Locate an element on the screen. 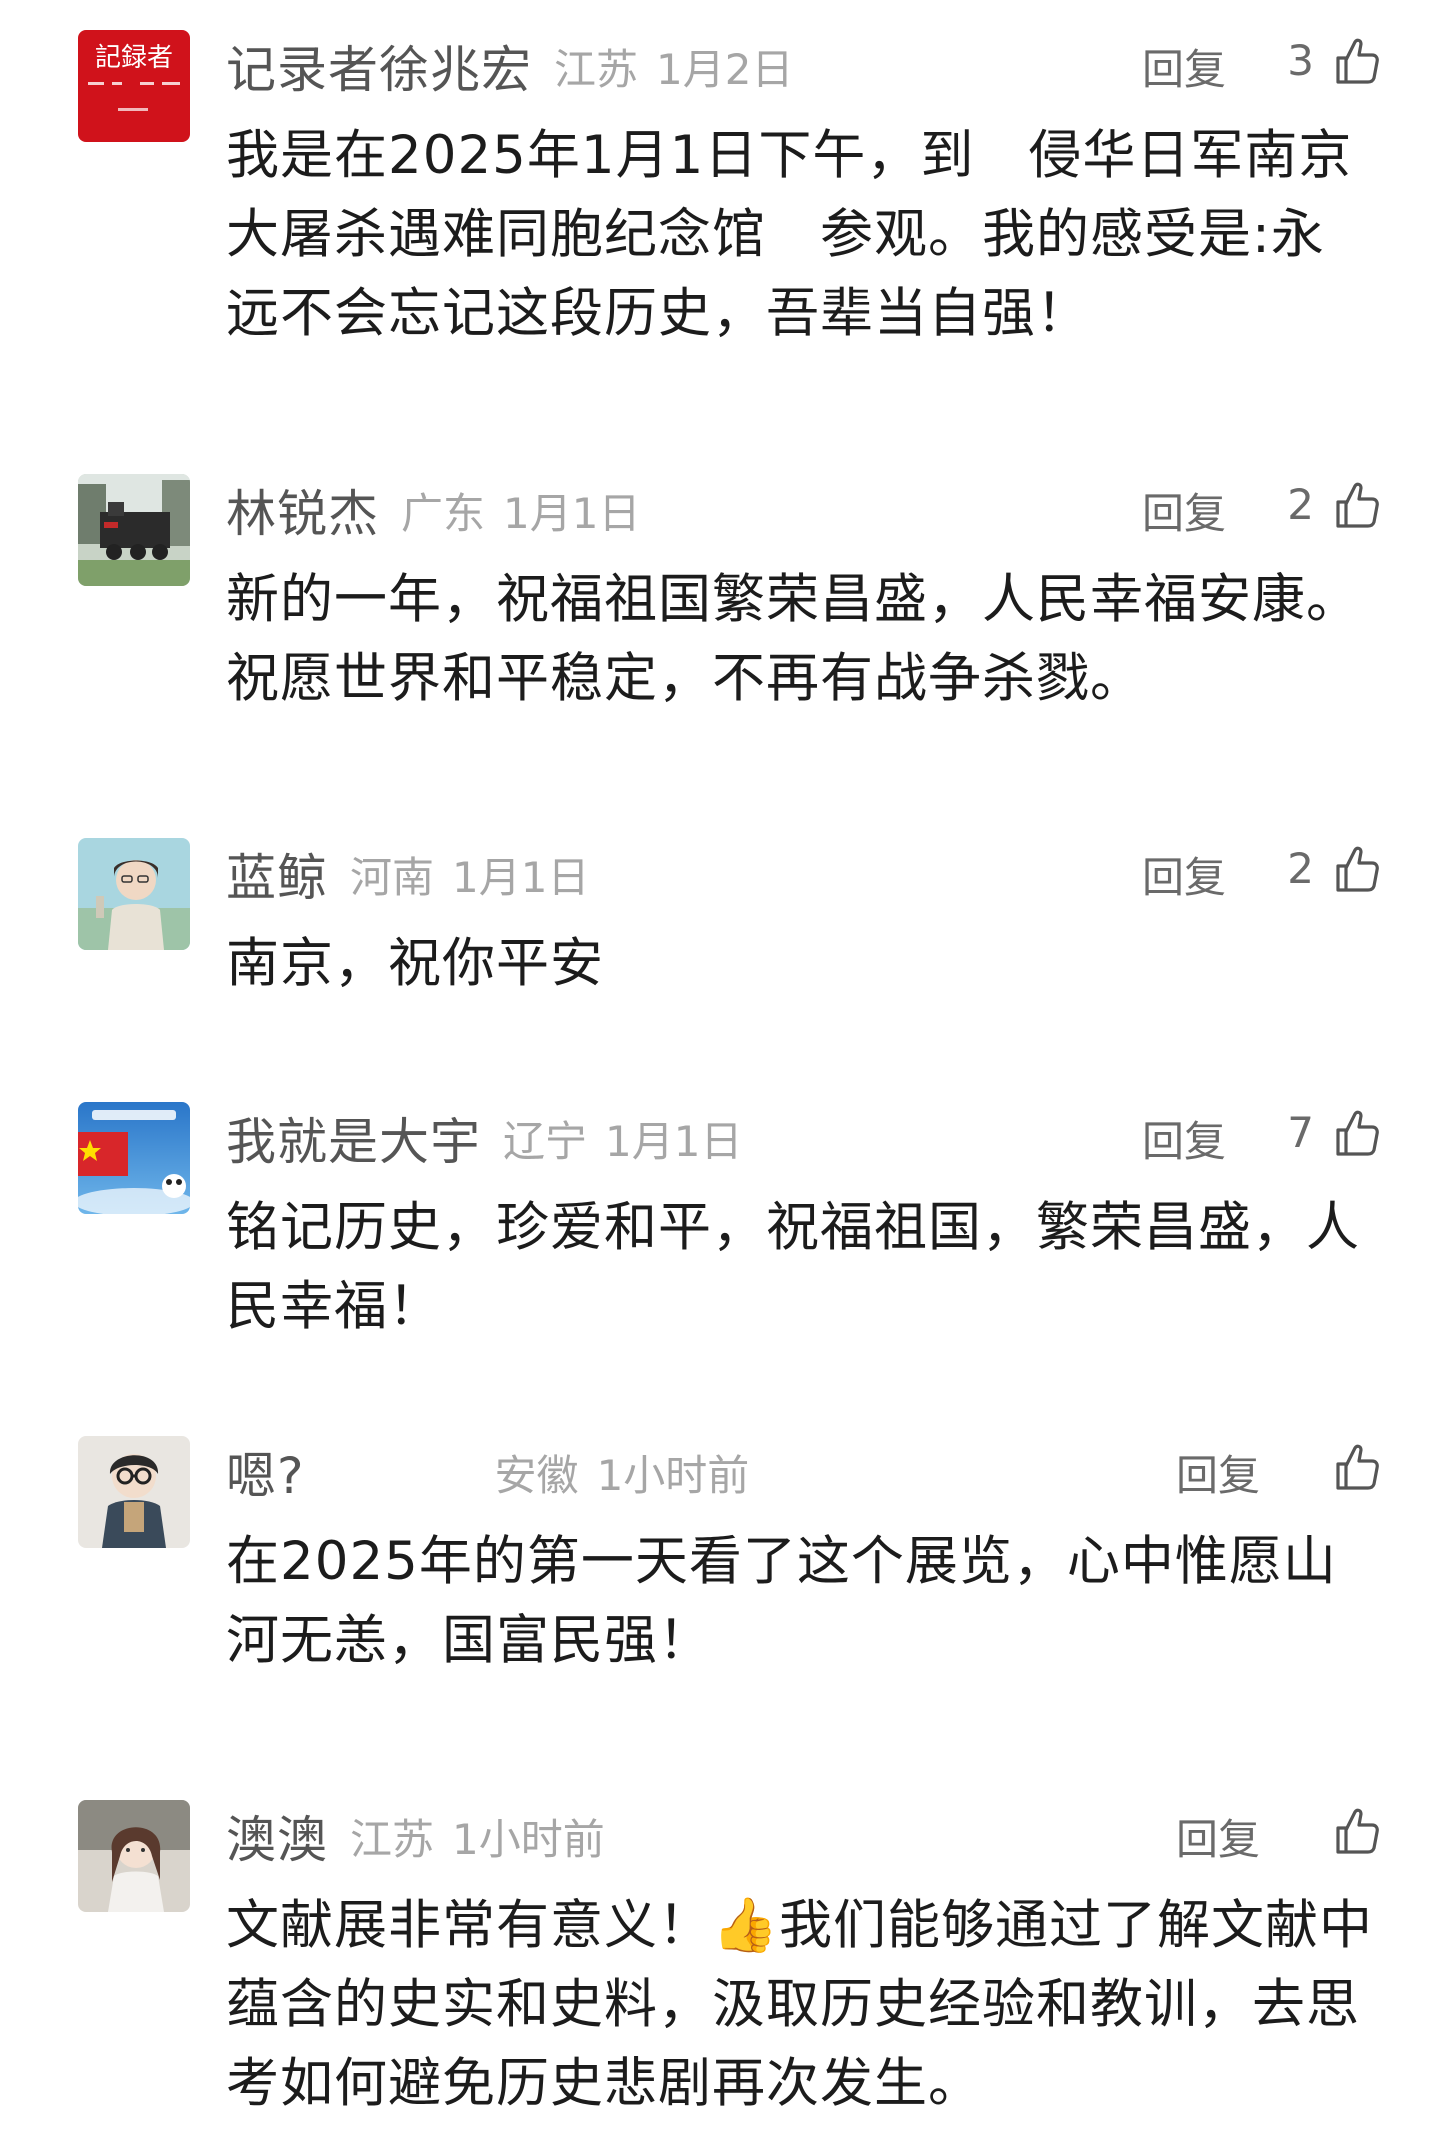 This screenshot has width=1440, height=2135. like-count: 3 is located at coordinates (1300, 60).